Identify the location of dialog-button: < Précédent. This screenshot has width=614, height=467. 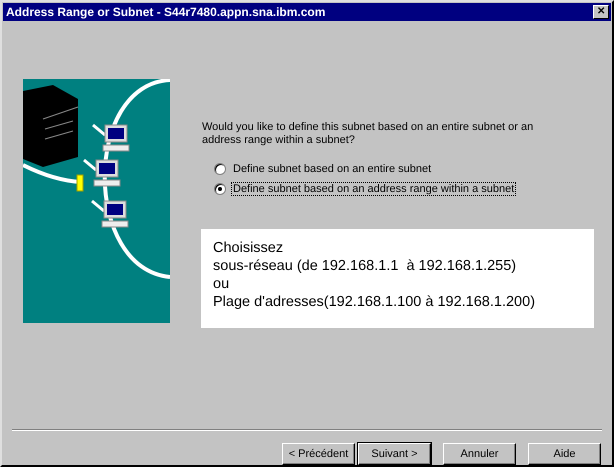
(318, 454).